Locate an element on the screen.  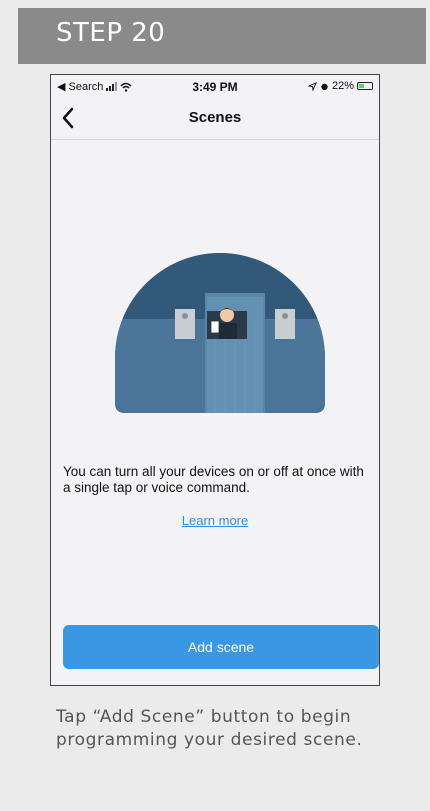
step-header: STEP 20 is located at coordinates (222, 36).